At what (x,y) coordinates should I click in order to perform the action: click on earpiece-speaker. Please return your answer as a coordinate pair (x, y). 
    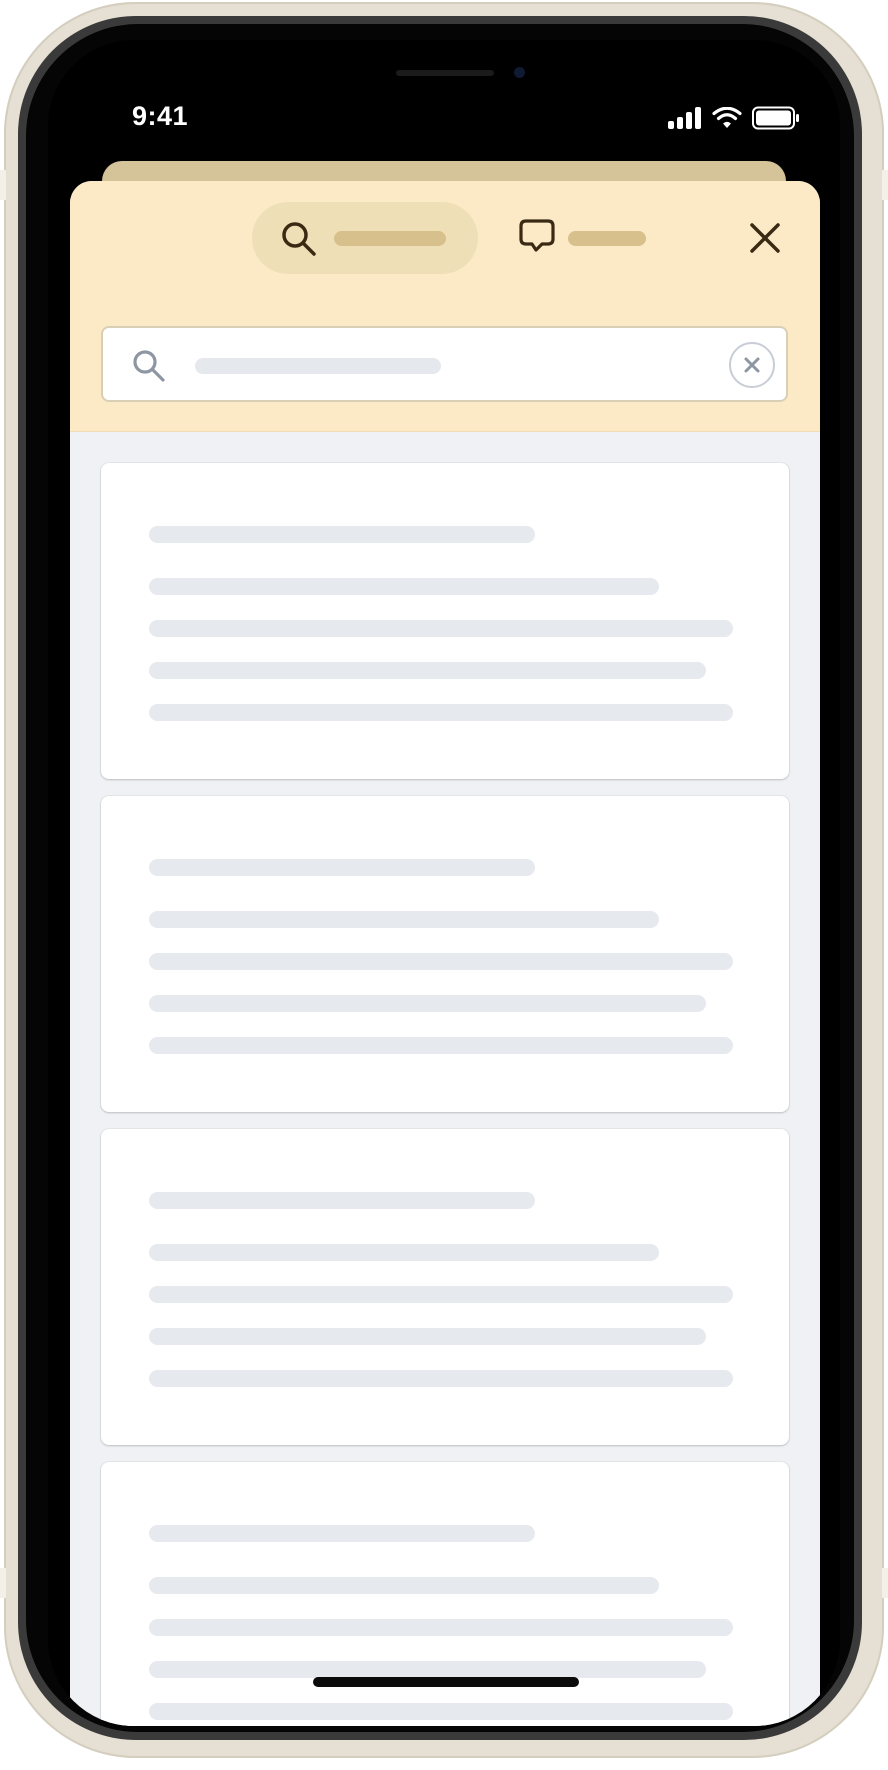
    Looking at the image, I should click on (445, 73).